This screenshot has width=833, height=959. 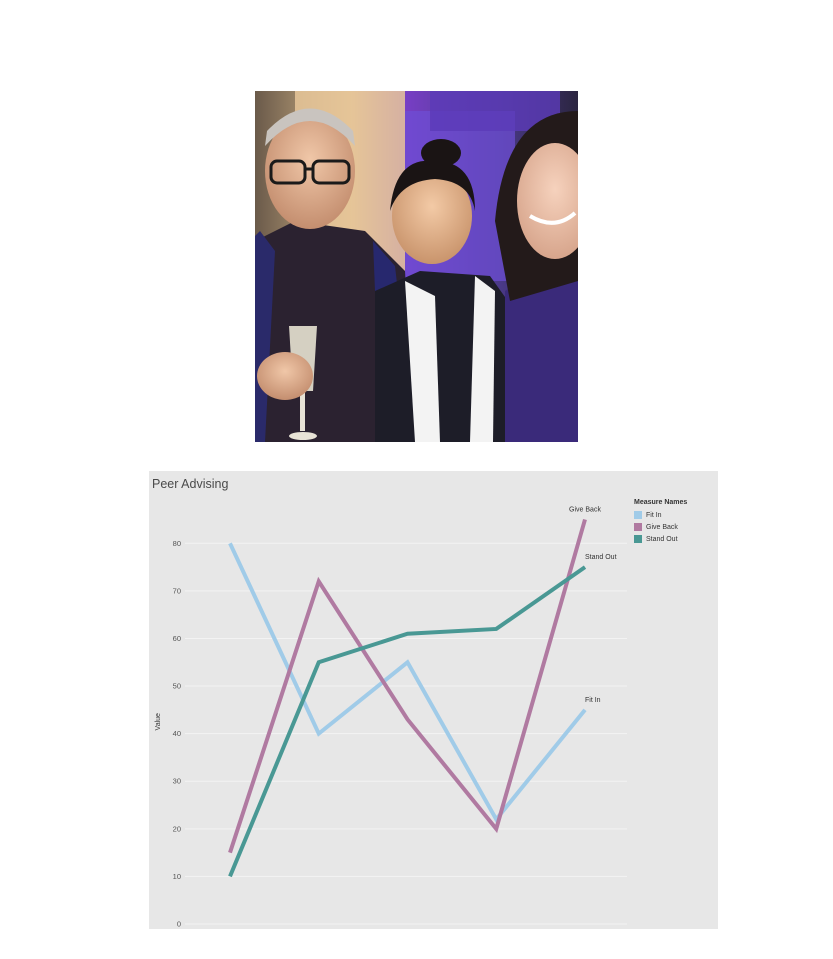 I want to click on photo-image, so click(x=416, y=266).